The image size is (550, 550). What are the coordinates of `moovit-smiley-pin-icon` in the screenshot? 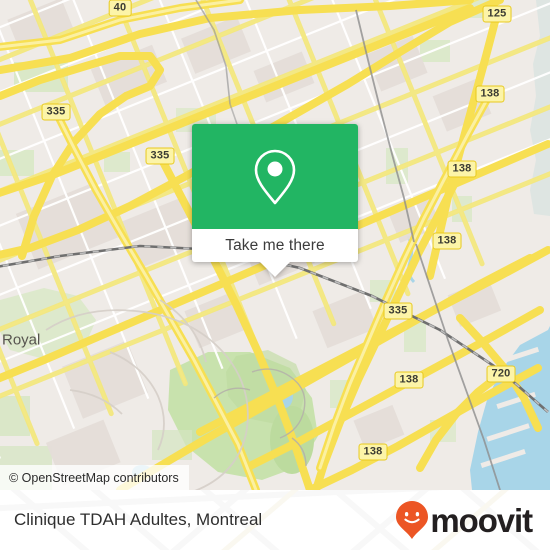 It's located at (412, 520).